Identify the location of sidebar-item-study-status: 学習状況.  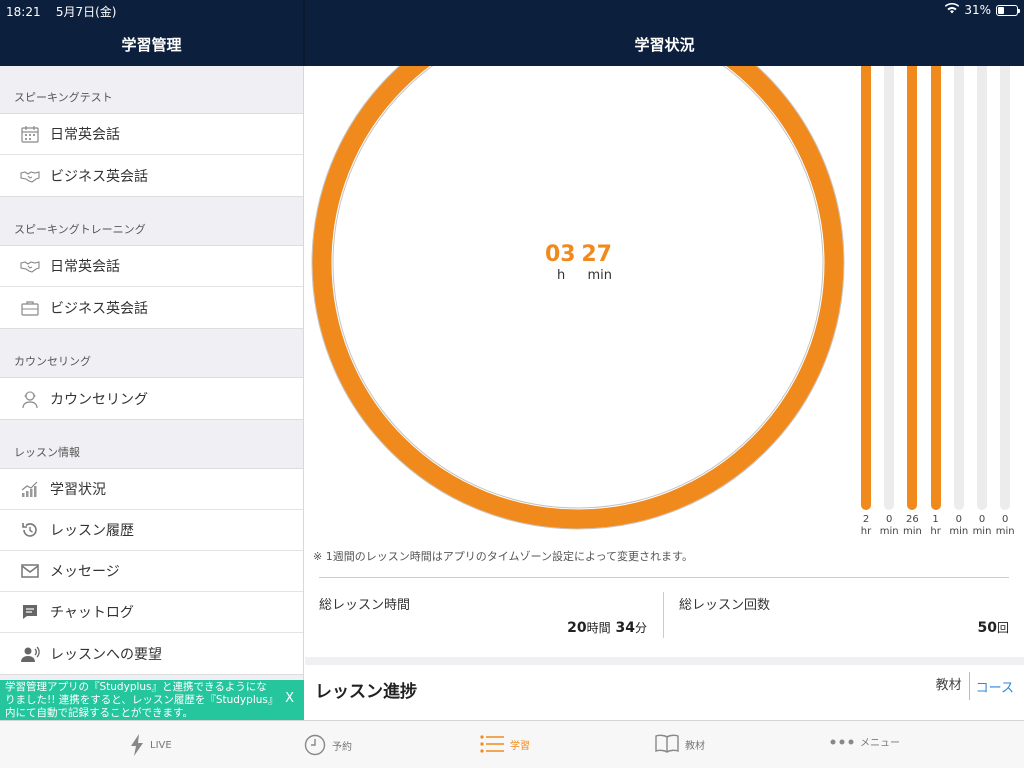
(151, 489).